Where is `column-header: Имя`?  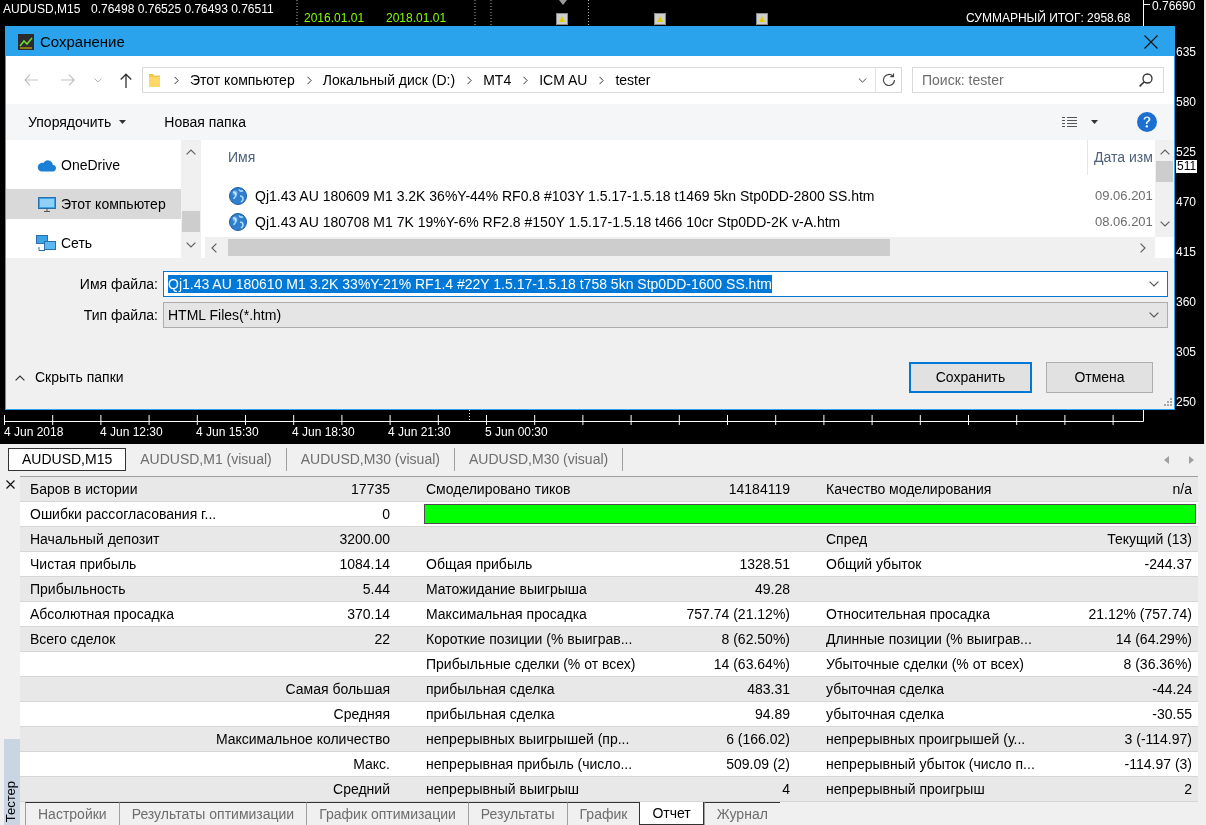
column-header: Имя is located at coordinates (646, 157).